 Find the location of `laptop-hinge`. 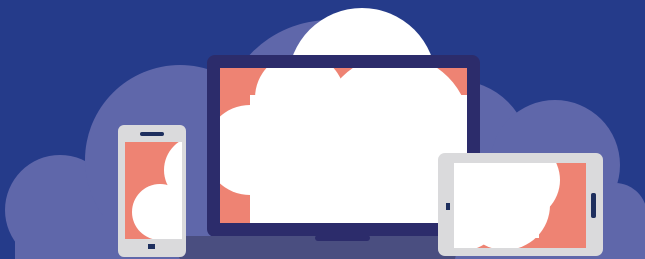

laptop-hinge is located at coordinates (342, 238).